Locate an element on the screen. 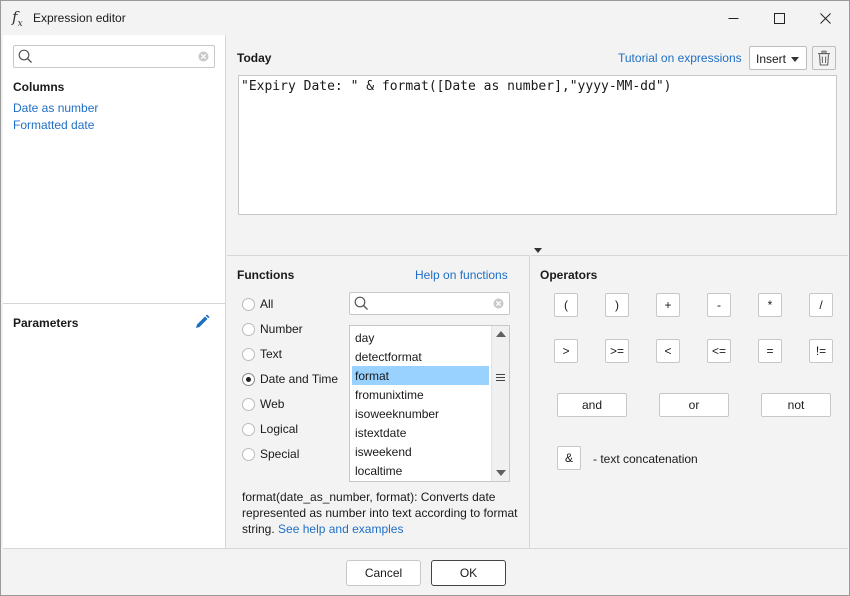 The width and height of the screenshot is (850, 596). close-icon is located at coordinates (825, 18).